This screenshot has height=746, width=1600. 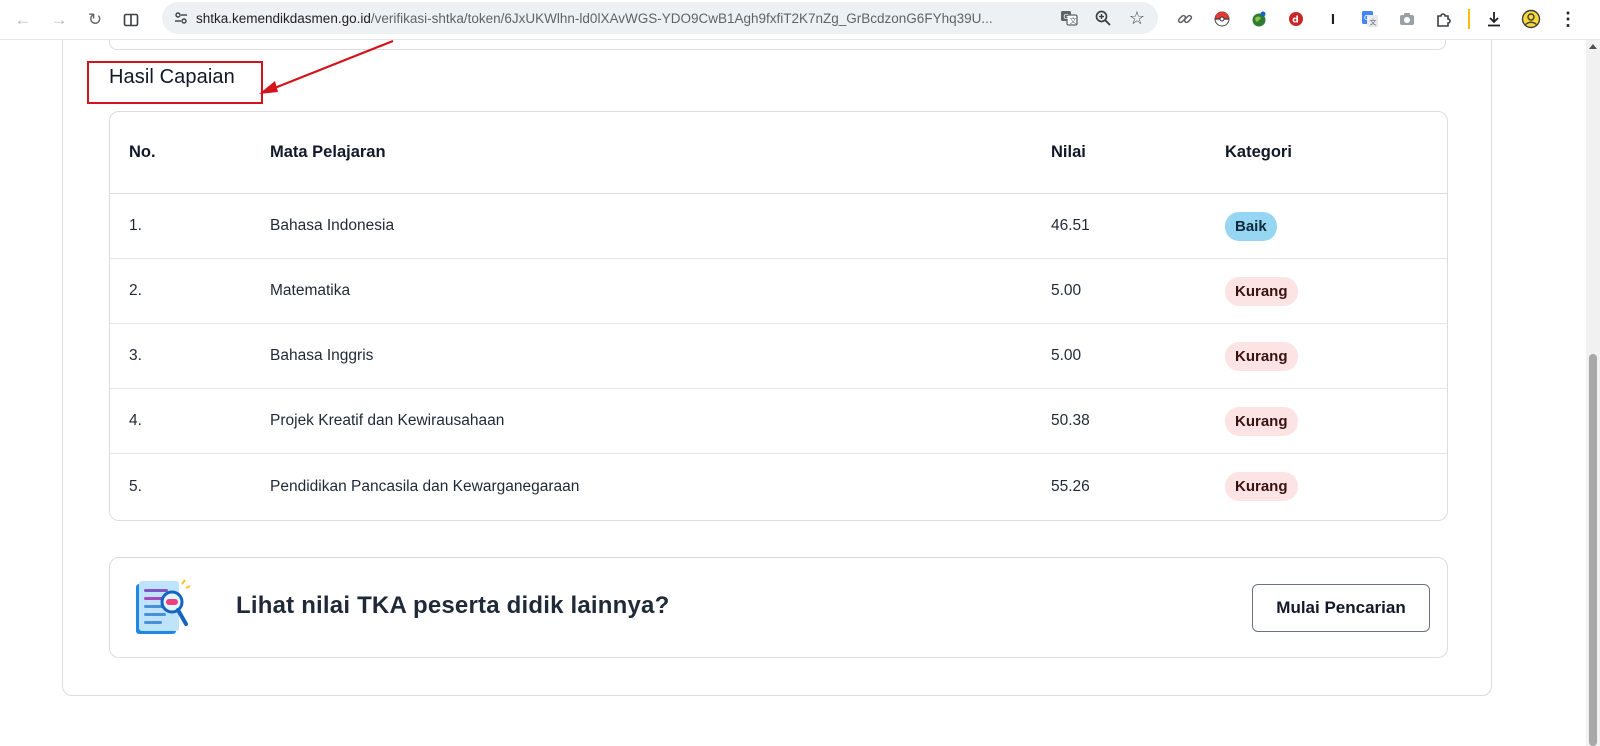 I want to click on row-no: 3., so click(x=135, y=355).